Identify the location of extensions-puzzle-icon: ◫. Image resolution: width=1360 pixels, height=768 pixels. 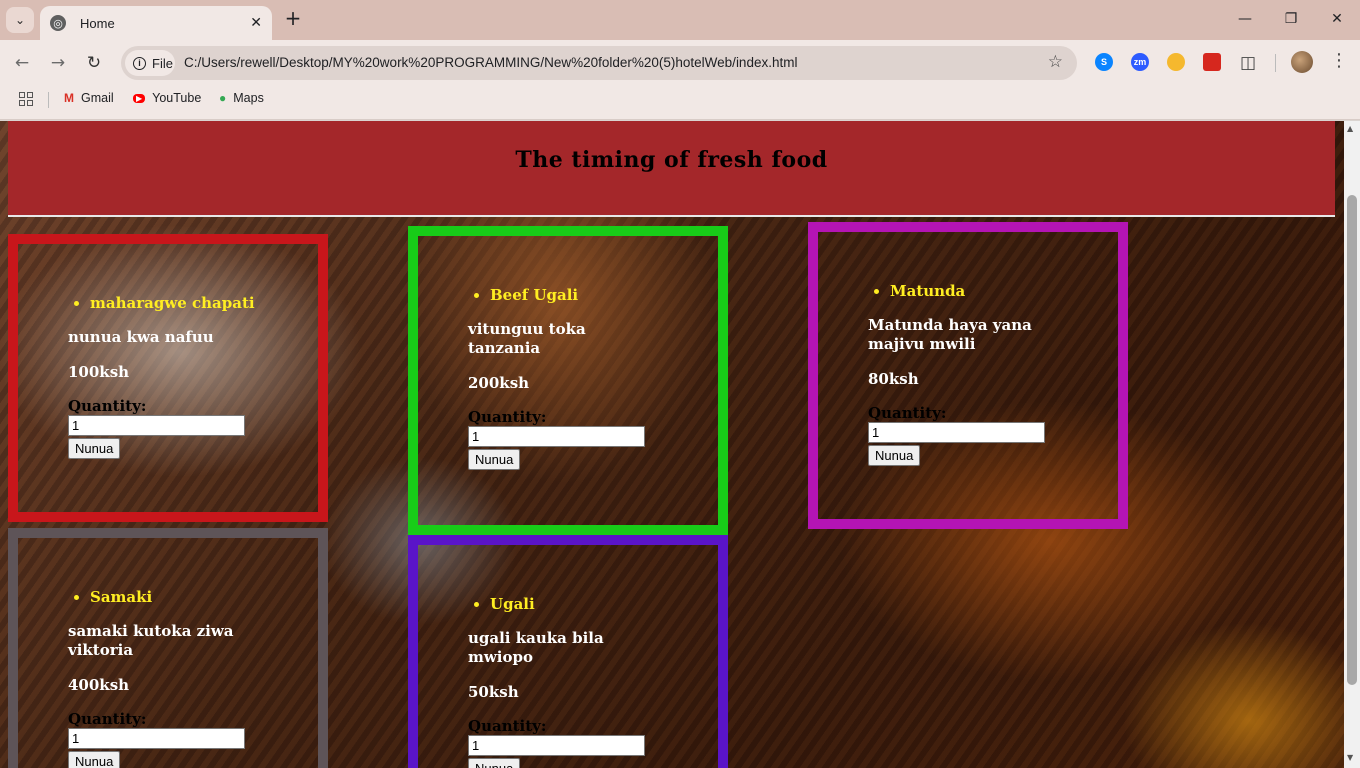
(1248, 63).